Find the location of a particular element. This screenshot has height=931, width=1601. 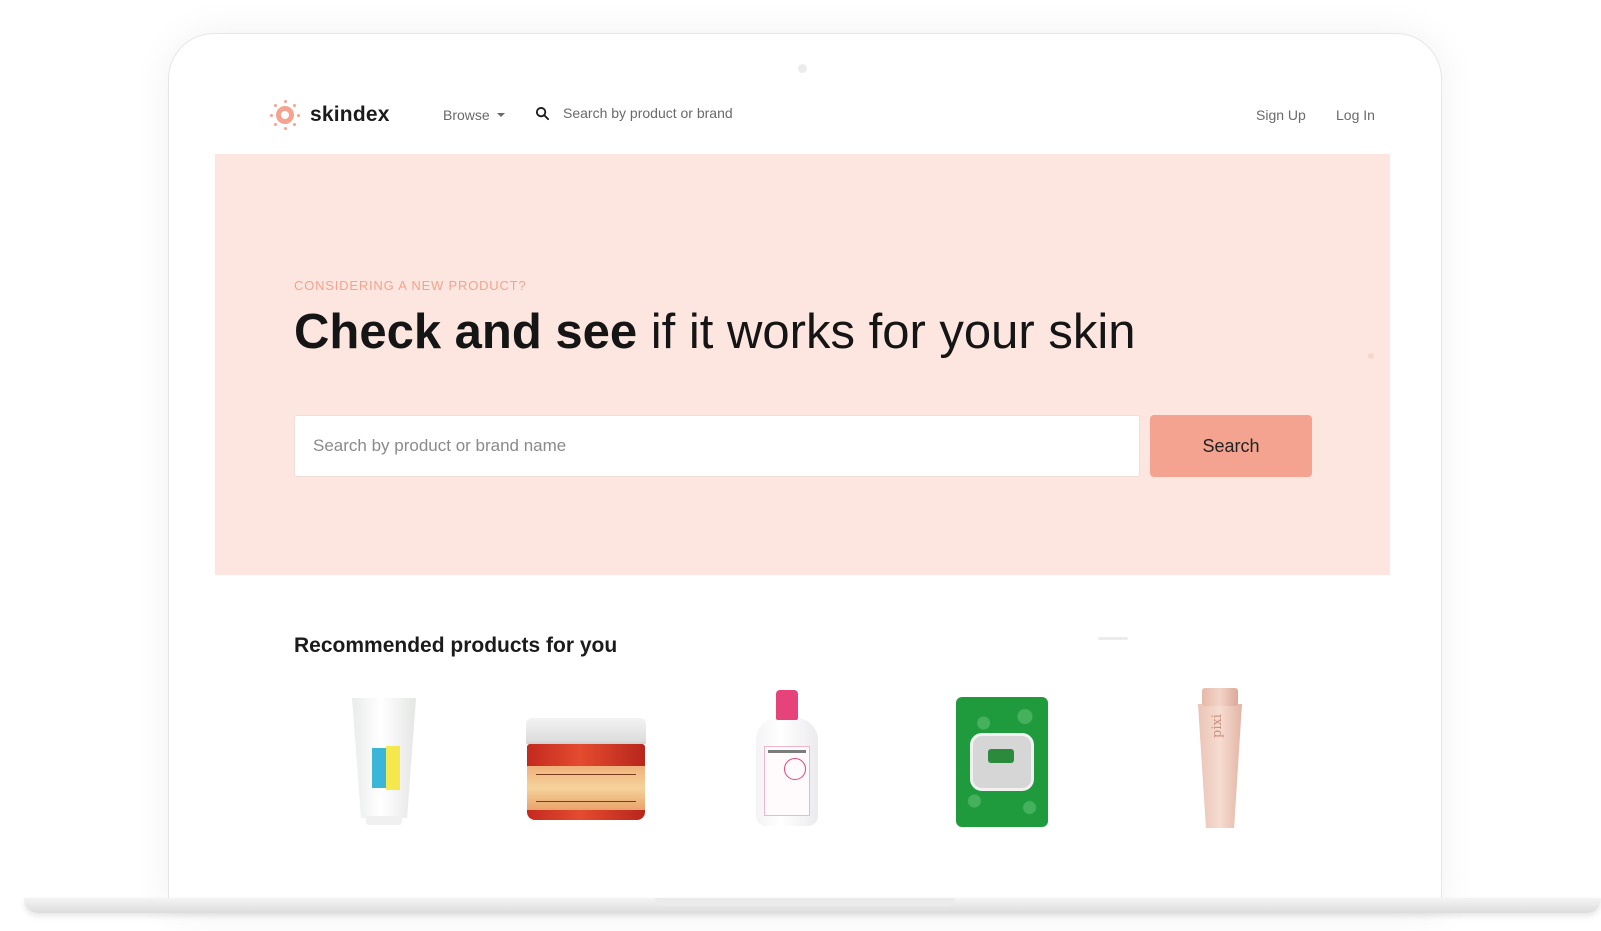

product-card-cleanser is located at coordinates (384, 762).